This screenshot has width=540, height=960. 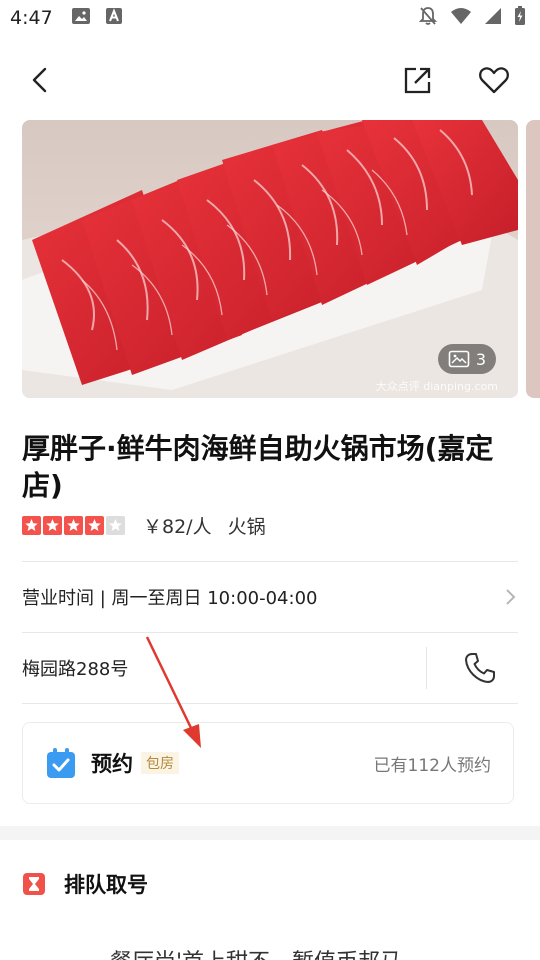 What do you see at coordinates (112, 764) in the screenshot?
I see `booking-label: 预约` at bounding box center [112, 764].